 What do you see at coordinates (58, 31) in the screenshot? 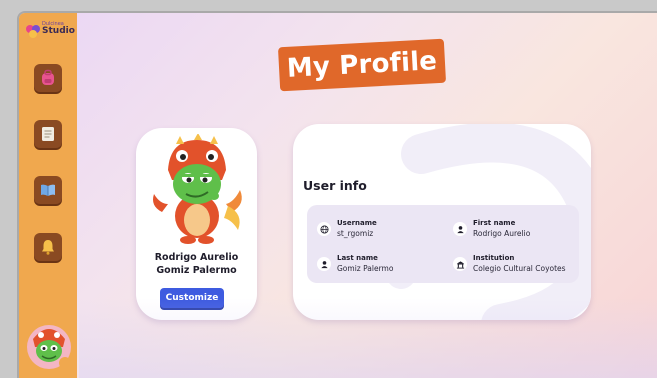
I see `brand-name: Studio` at bounding box center [58, 31].